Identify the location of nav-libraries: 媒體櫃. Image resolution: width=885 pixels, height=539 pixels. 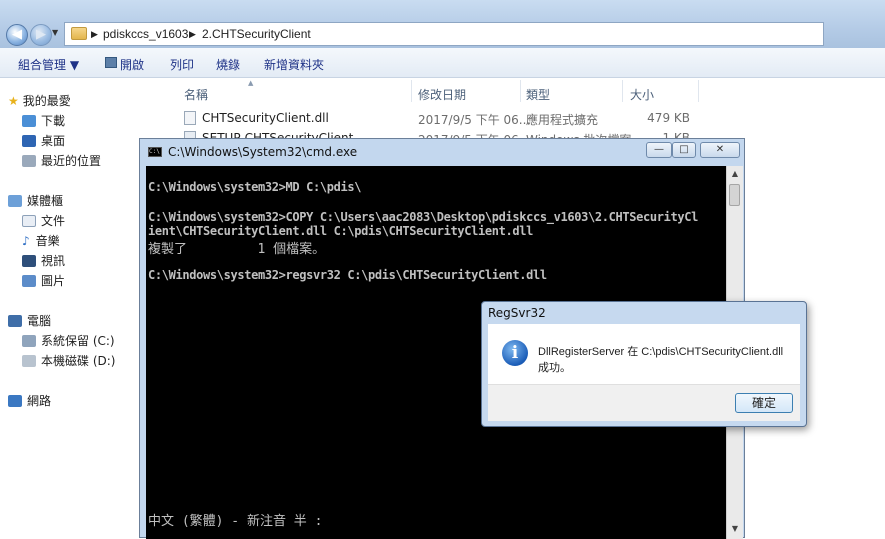
(35, 200).